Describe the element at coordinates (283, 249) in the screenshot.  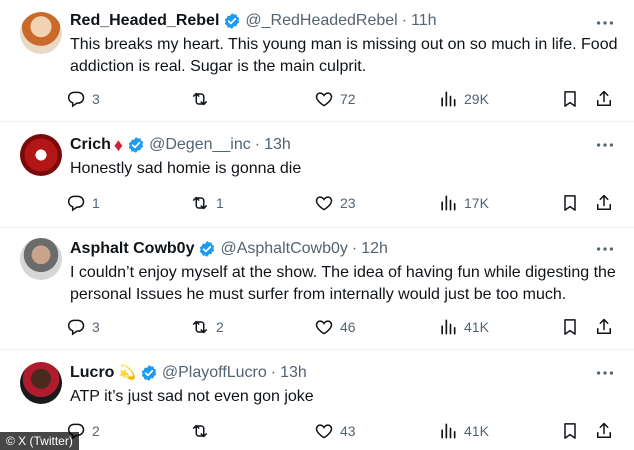
I see `handle: @AsphaltCowb0y` at that location.